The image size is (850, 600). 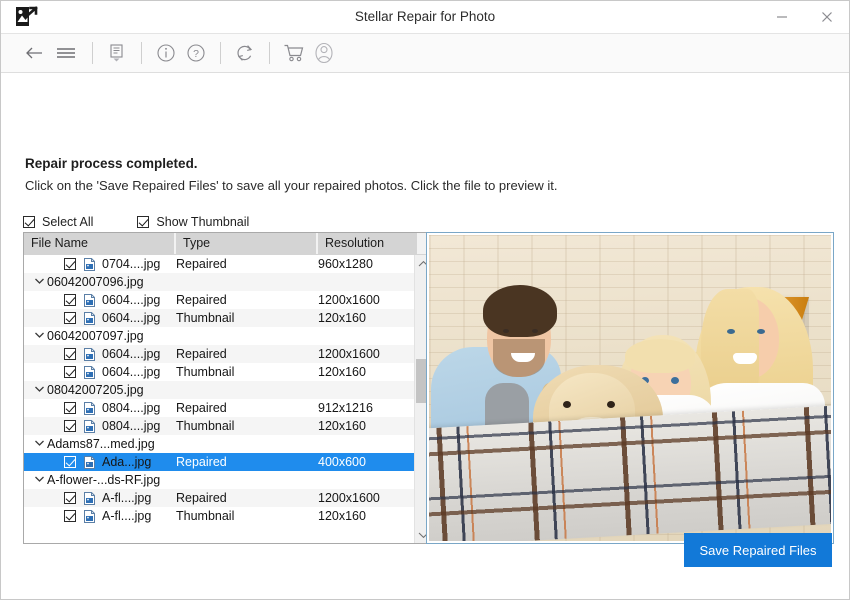 What do you see at coordinates (143, 222) in the screenshot?
I see `show-thumbnail-checkbox` at bounding box center [143, 222].